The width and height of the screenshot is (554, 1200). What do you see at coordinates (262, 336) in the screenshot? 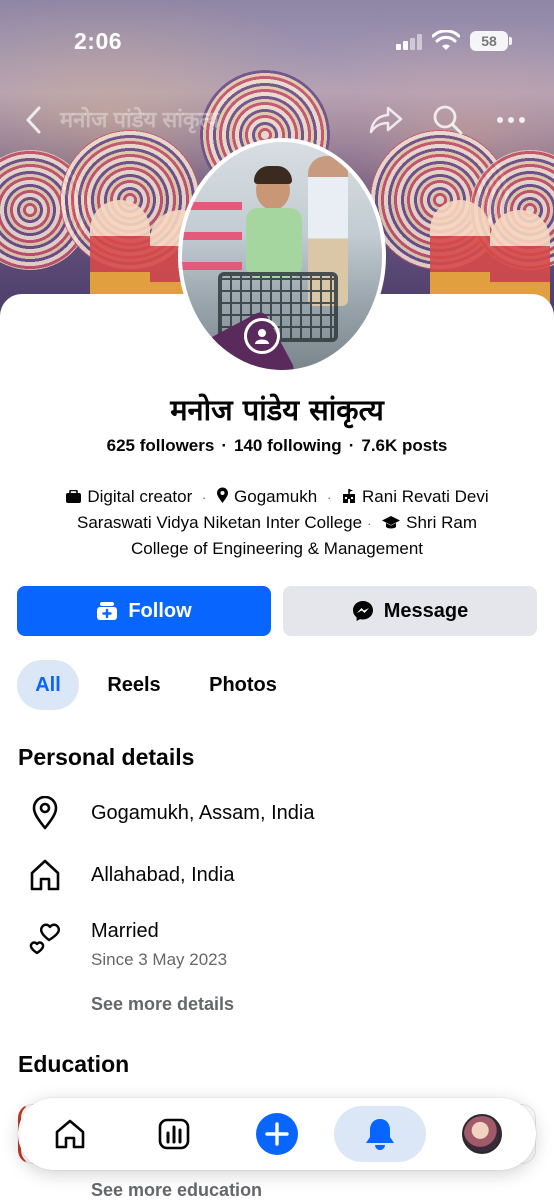
I see `profile-lock-icon` at bounding box center [262, 336].